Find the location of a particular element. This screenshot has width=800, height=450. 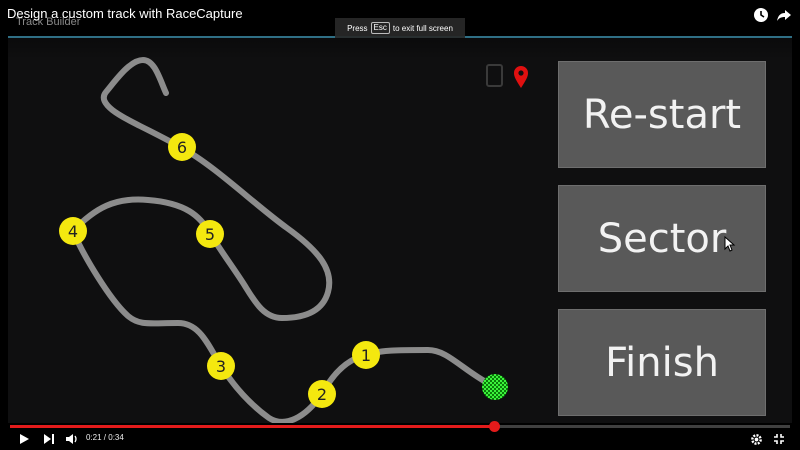

sector-marker-4: 4 is located at coordinates (73, 231).